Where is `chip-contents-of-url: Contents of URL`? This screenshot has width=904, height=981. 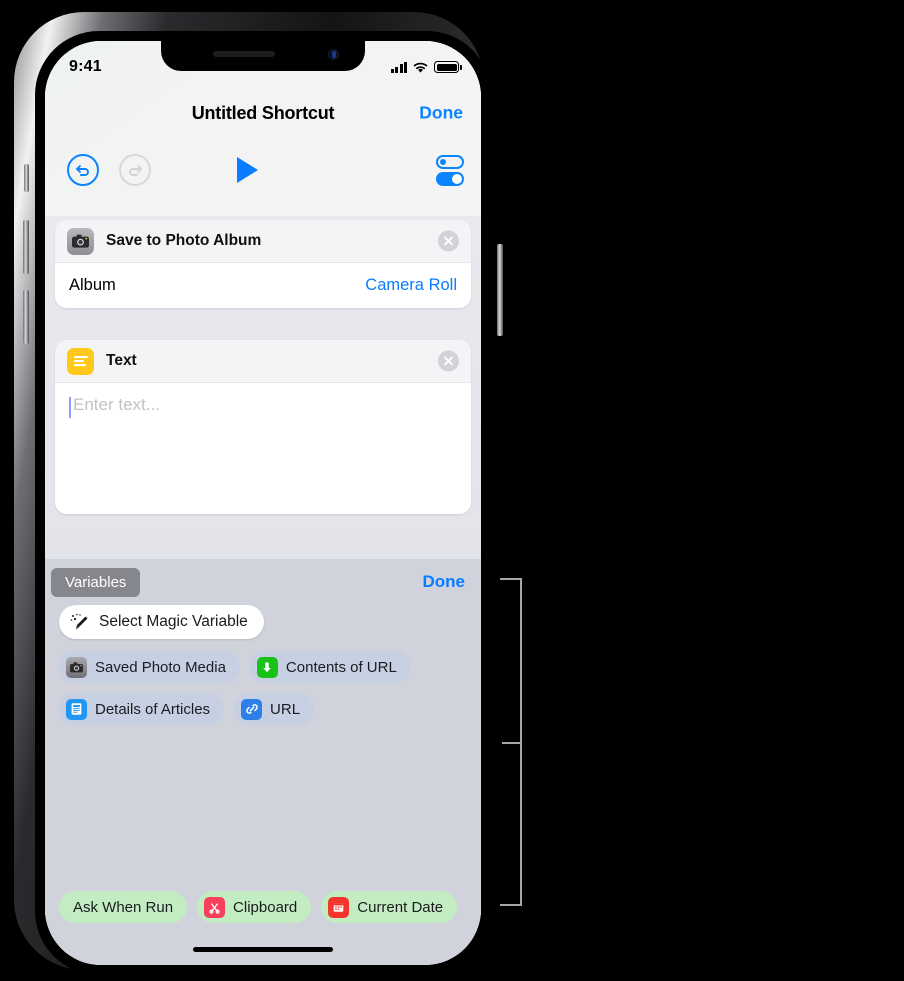 chip-contents-of-url: Contents of URL is located at coordinates (330, 667).